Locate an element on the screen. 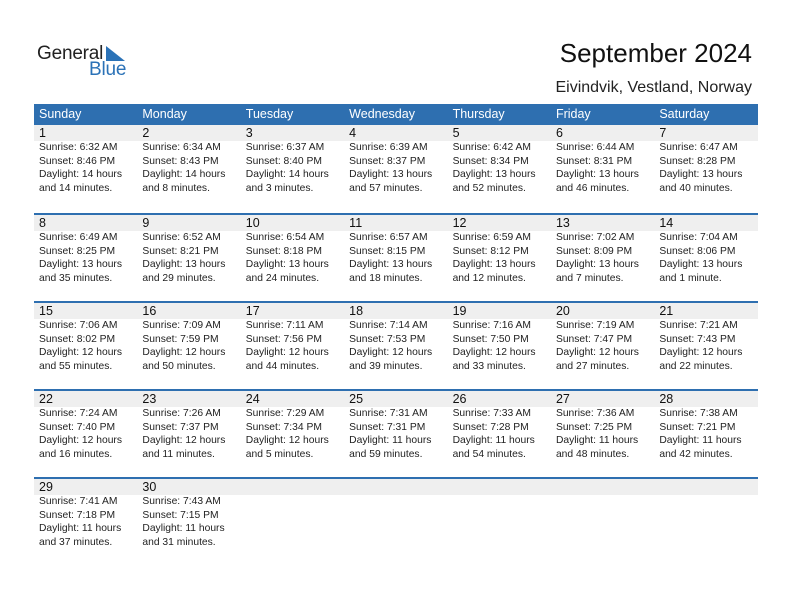 This screenshot has height=612, width=792. sunrise-text: Sunrise: 6:57 AM is located at coordinates (388, 237).